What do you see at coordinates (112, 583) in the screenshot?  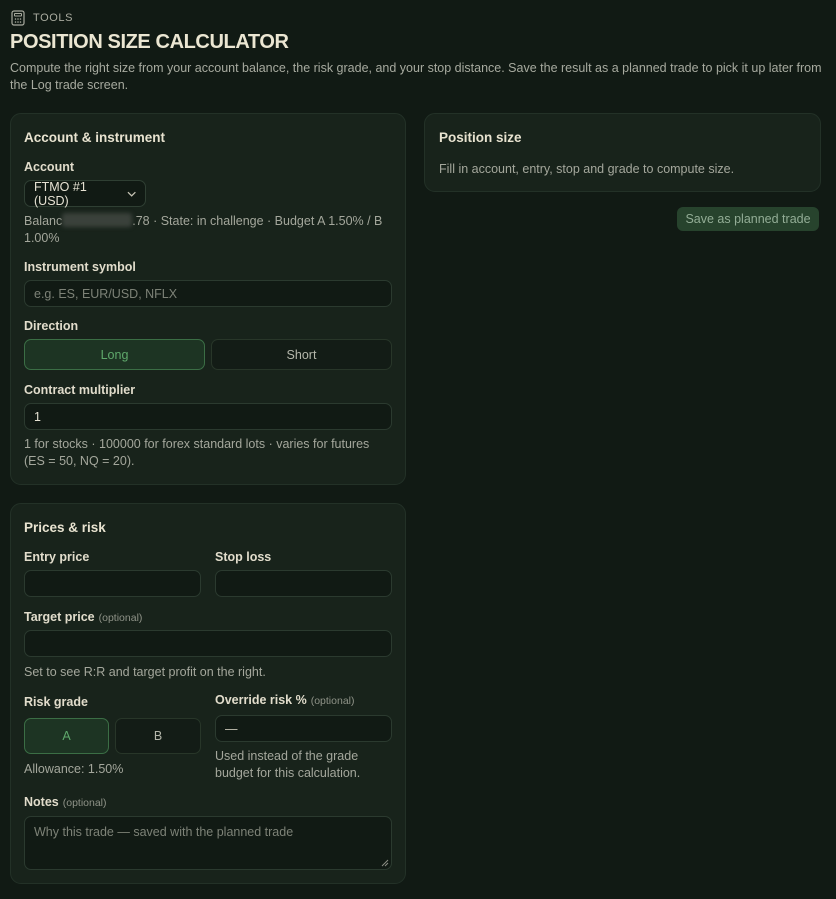 I see `entry-price-input` at bounding box center [112, 583].